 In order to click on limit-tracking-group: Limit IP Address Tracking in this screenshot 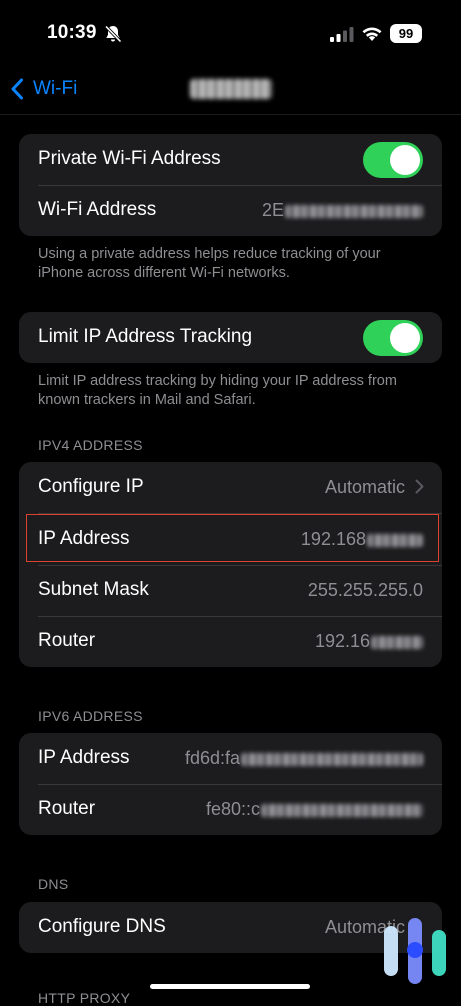, I will do `click(230, 337)`.